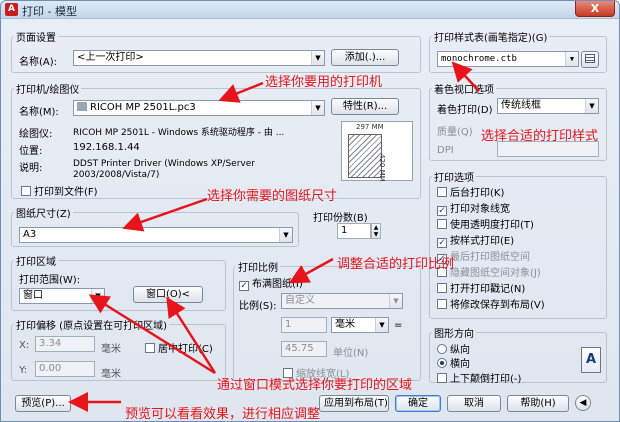 This screenshot has height=422, width=620. Describe the element at coordinates (272, 196) in the screenshot. I see `annotation-paper: 选择你需要的图纸尺寸` at that location.